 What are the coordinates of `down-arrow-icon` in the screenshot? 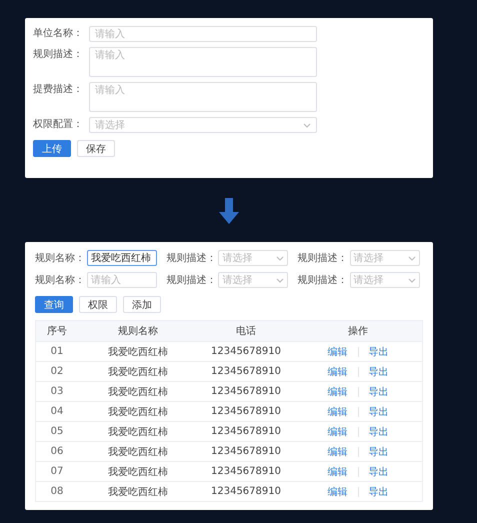 It's located at (229, 211).